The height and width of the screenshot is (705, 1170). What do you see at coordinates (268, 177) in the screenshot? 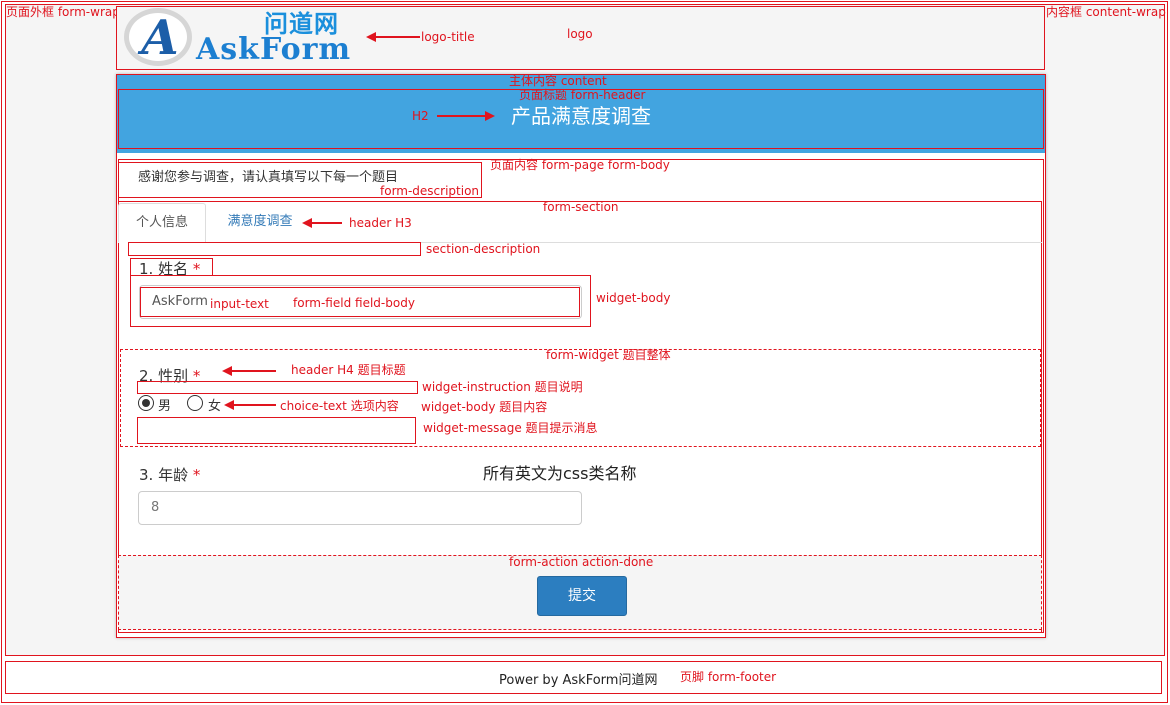
I see `form-description: 感谢您参与调查，请认真填写以下每一个题目` at bounding box center [268, 177].